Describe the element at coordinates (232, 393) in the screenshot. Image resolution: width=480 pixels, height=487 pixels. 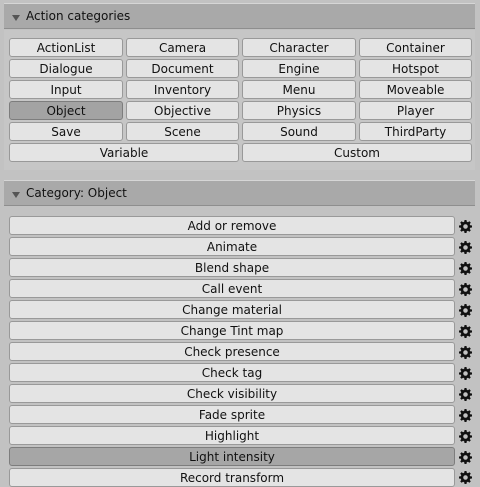
I see `action-check-visibility-button: Check visibility` at that location.